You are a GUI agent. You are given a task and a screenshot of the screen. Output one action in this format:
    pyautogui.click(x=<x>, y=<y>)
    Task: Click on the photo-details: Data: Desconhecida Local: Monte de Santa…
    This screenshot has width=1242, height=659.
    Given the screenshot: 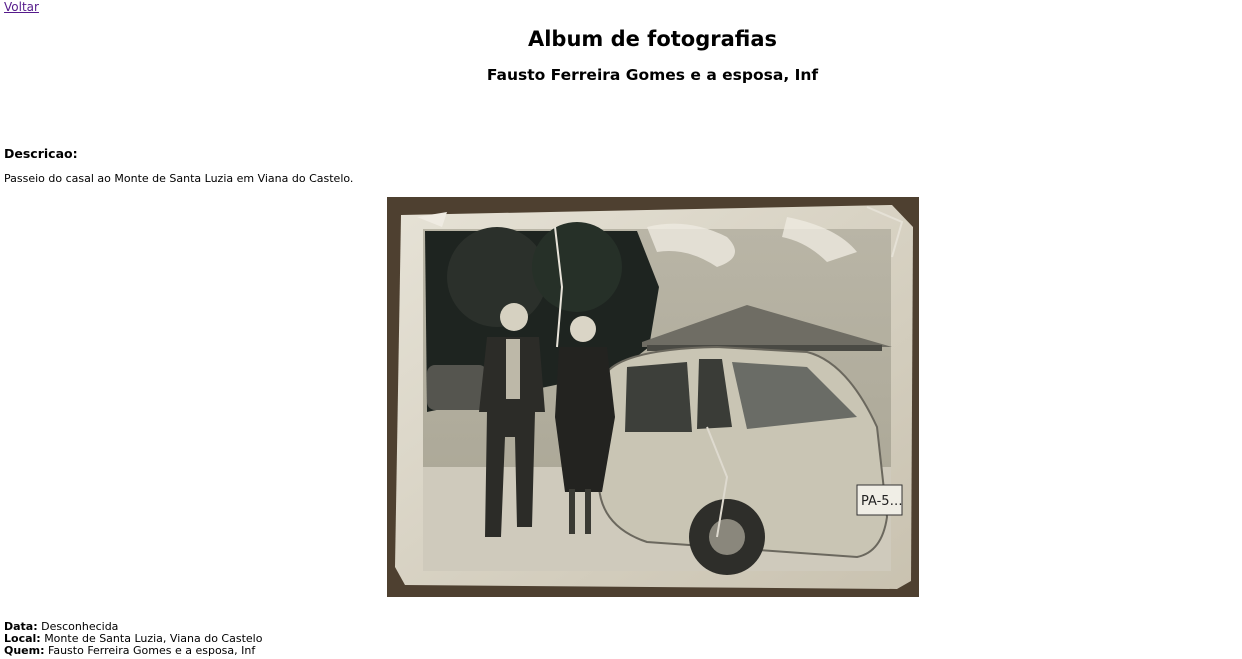 What is the action you would take?
    pyautogui.click(x=133, y=639)
    